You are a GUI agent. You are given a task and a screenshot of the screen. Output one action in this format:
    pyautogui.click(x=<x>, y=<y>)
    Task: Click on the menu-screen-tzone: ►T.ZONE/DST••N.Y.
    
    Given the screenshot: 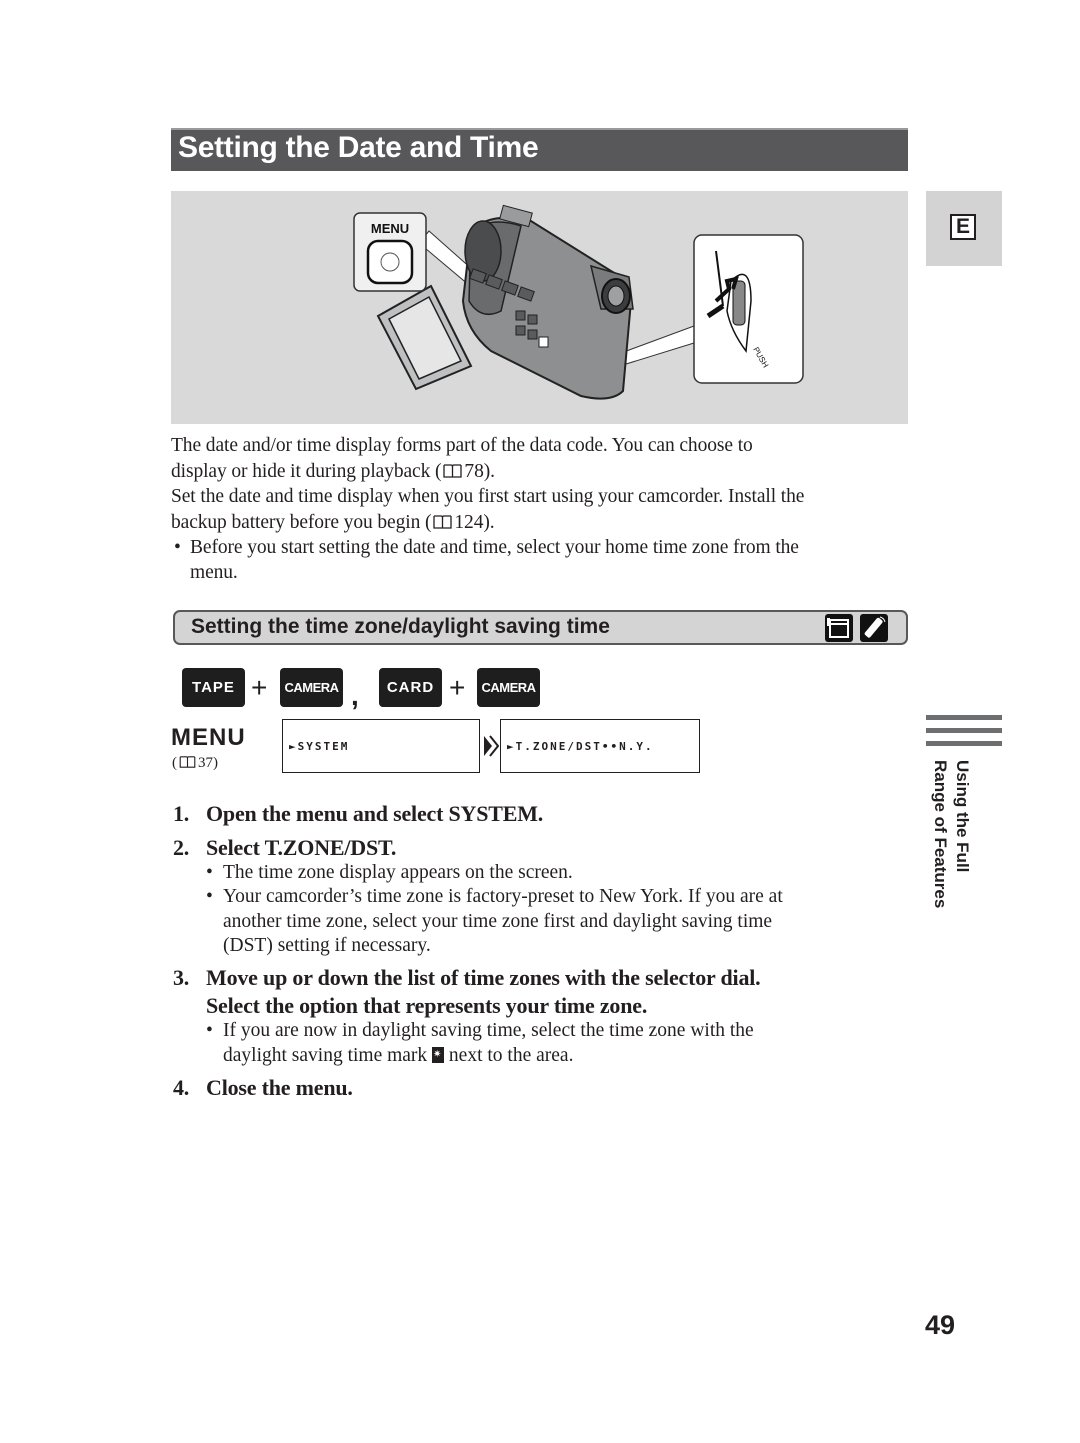 What is the action you would take?
    pyautogui.click(x=600, y=746)
    